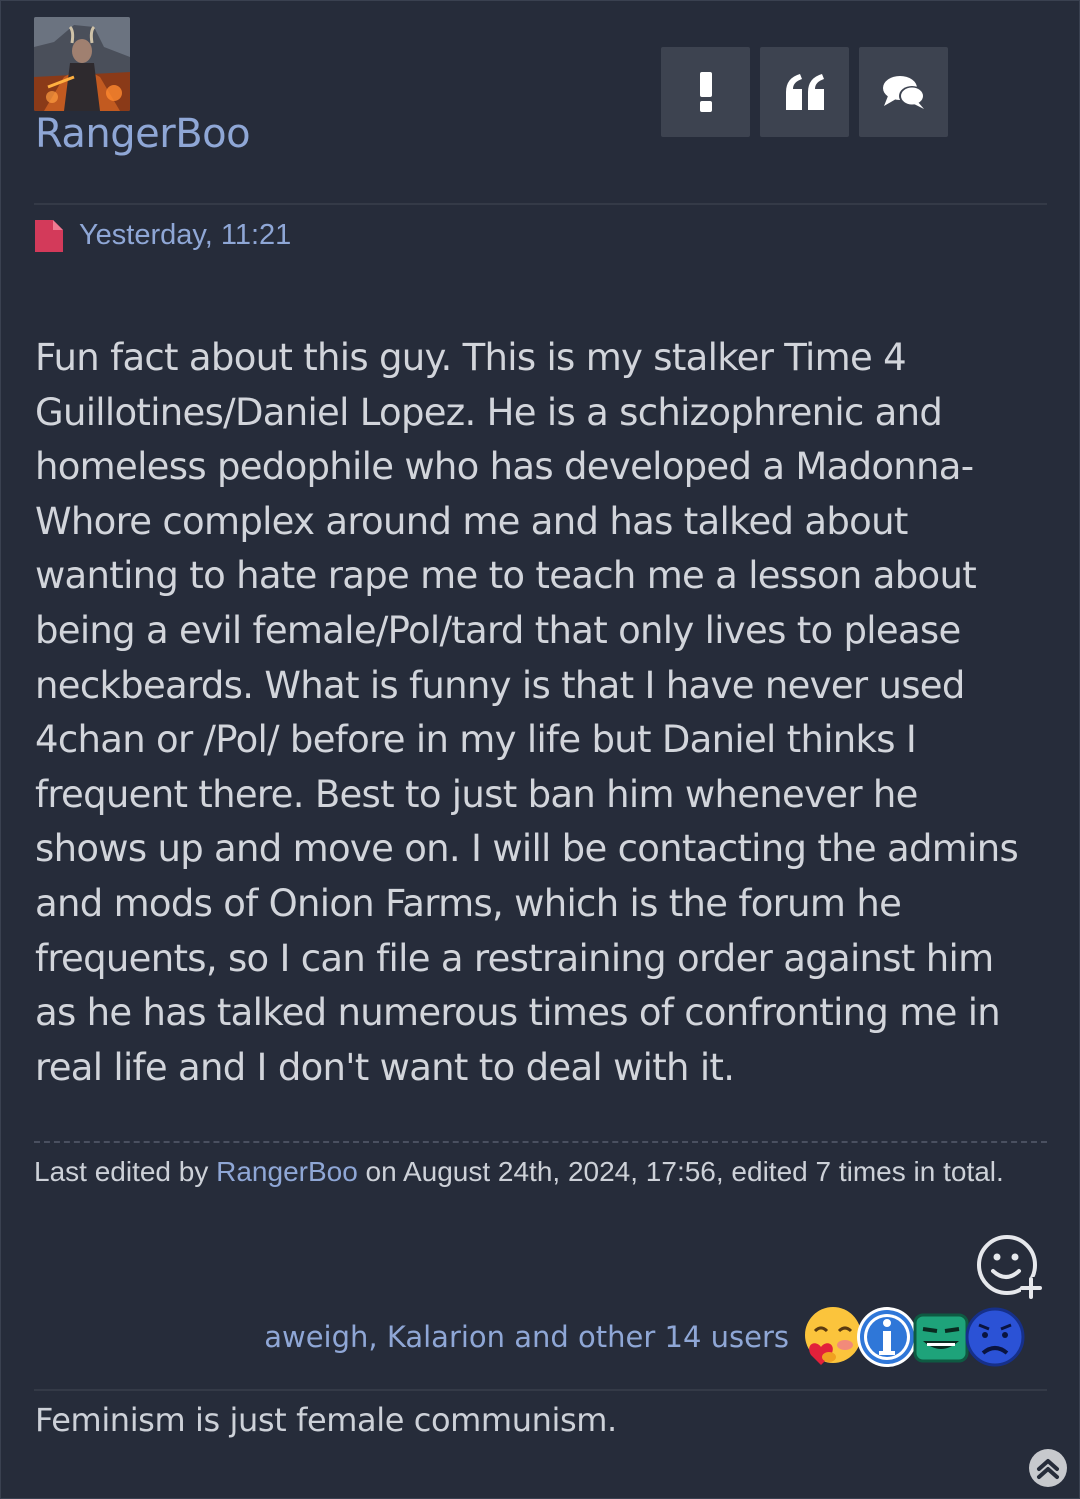  I want to click on reaction-users: aweigh, Kalarion and other 14 users, so click(526, 1337).